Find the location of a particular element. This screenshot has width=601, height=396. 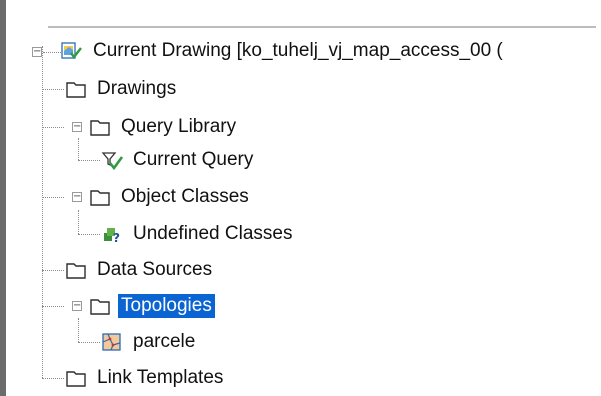

drawing-map-icon is located at coordinates (72, 51).